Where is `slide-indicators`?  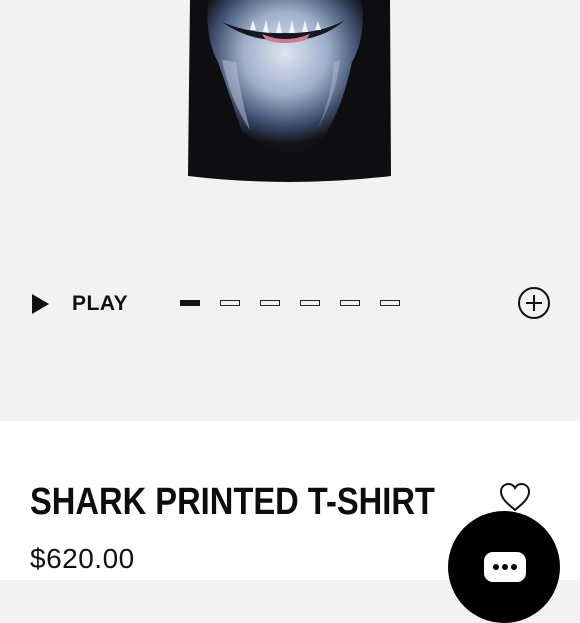
slide-indicators is located at coordinates (300, 303).